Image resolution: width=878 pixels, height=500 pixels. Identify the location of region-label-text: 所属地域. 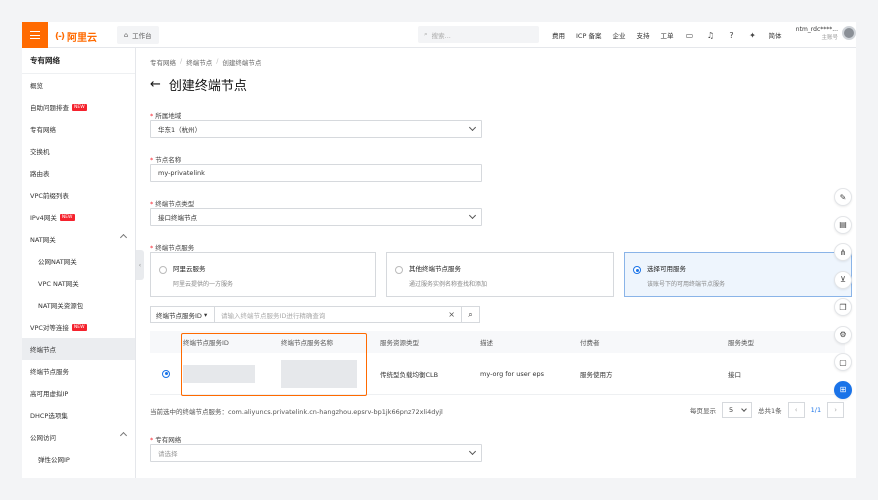
(168, 116).